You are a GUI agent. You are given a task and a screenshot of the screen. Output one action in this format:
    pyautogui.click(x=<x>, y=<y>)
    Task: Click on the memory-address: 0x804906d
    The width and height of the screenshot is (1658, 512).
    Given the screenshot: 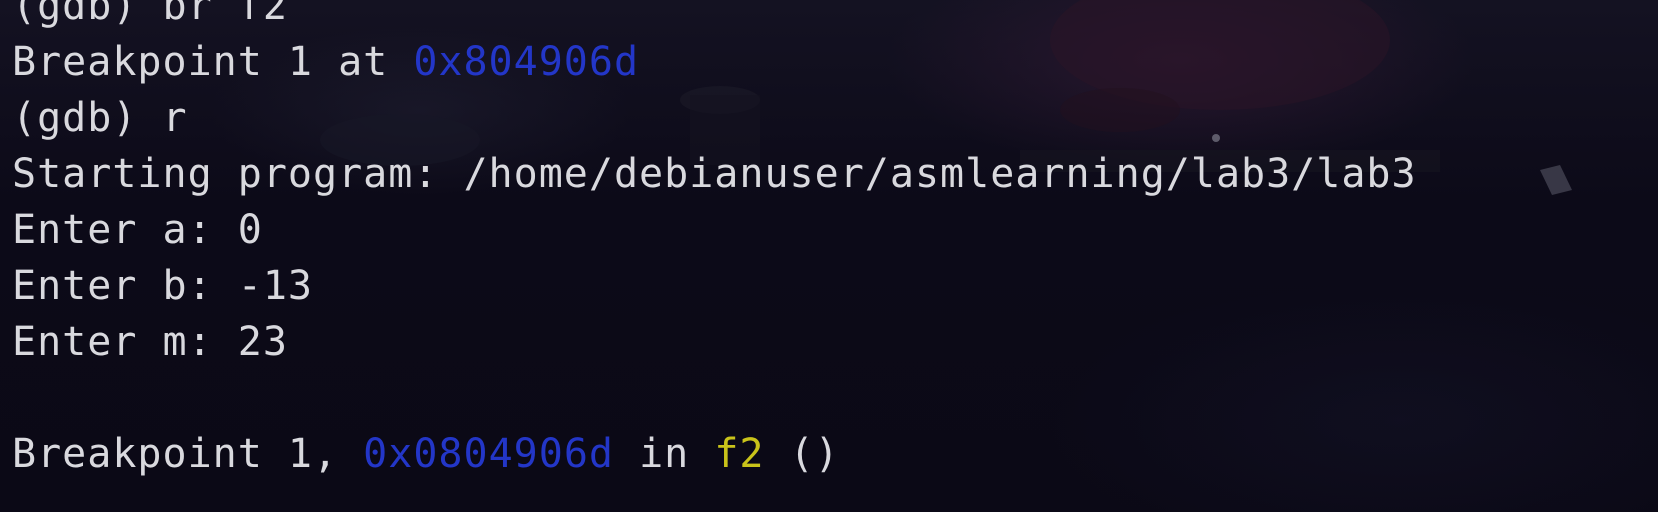 What is the action you would take?
    pyautogui.click(x=526, y=62)
    